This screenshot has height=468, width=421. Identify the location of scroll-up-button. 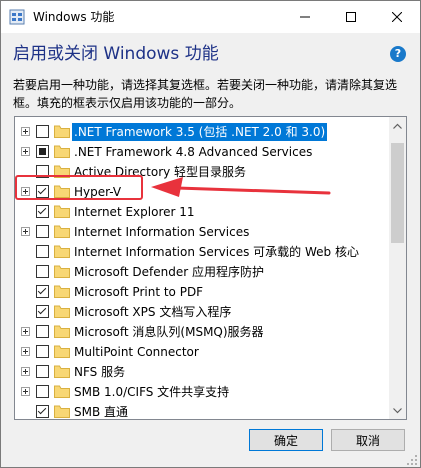
(397, 125).